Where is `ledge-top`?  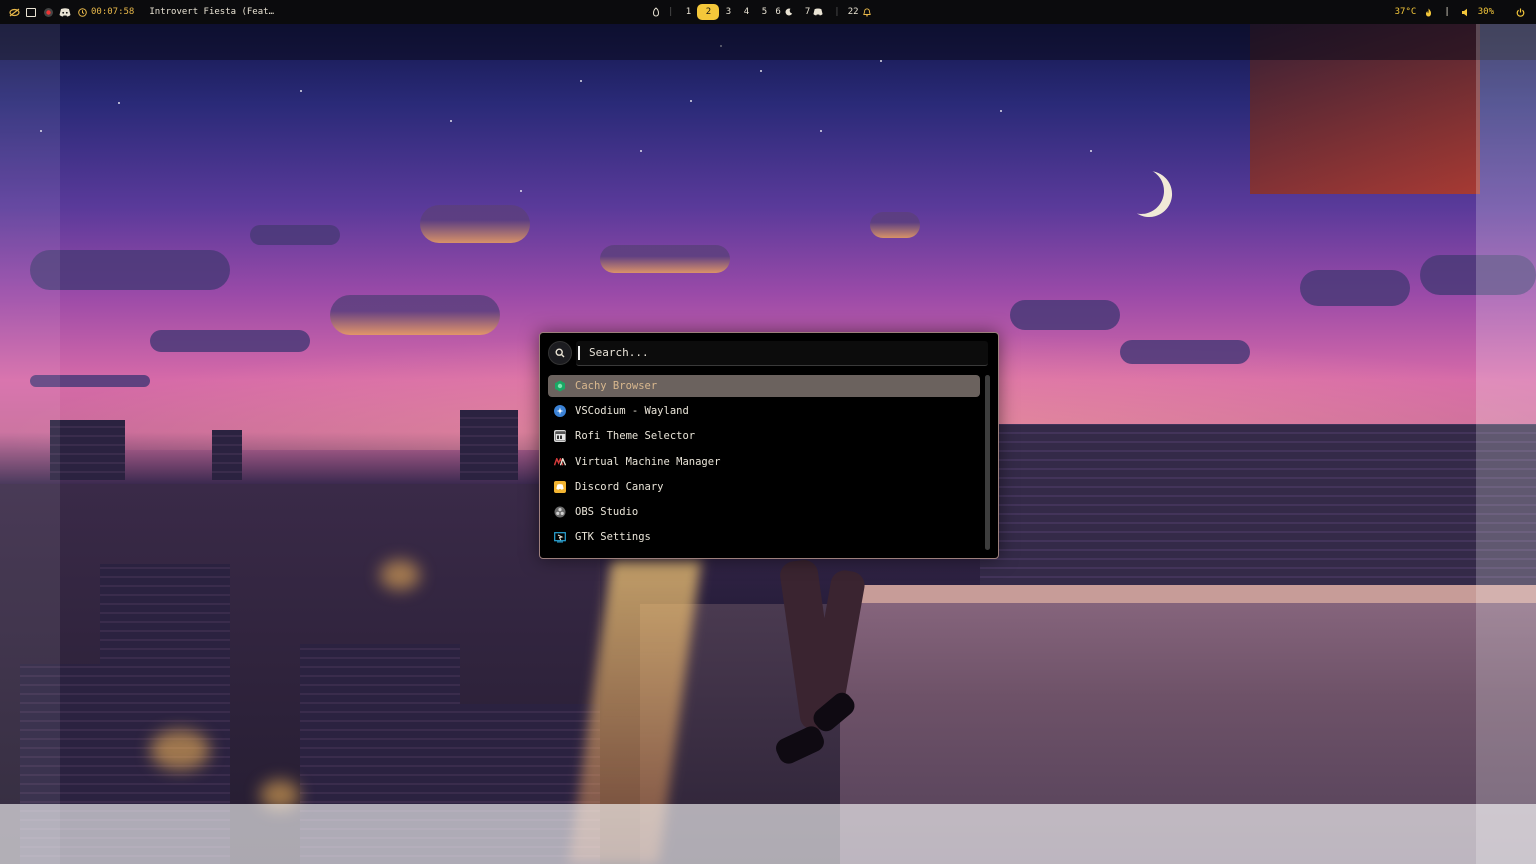
ledge-top is located at coordinates (1188, 594).